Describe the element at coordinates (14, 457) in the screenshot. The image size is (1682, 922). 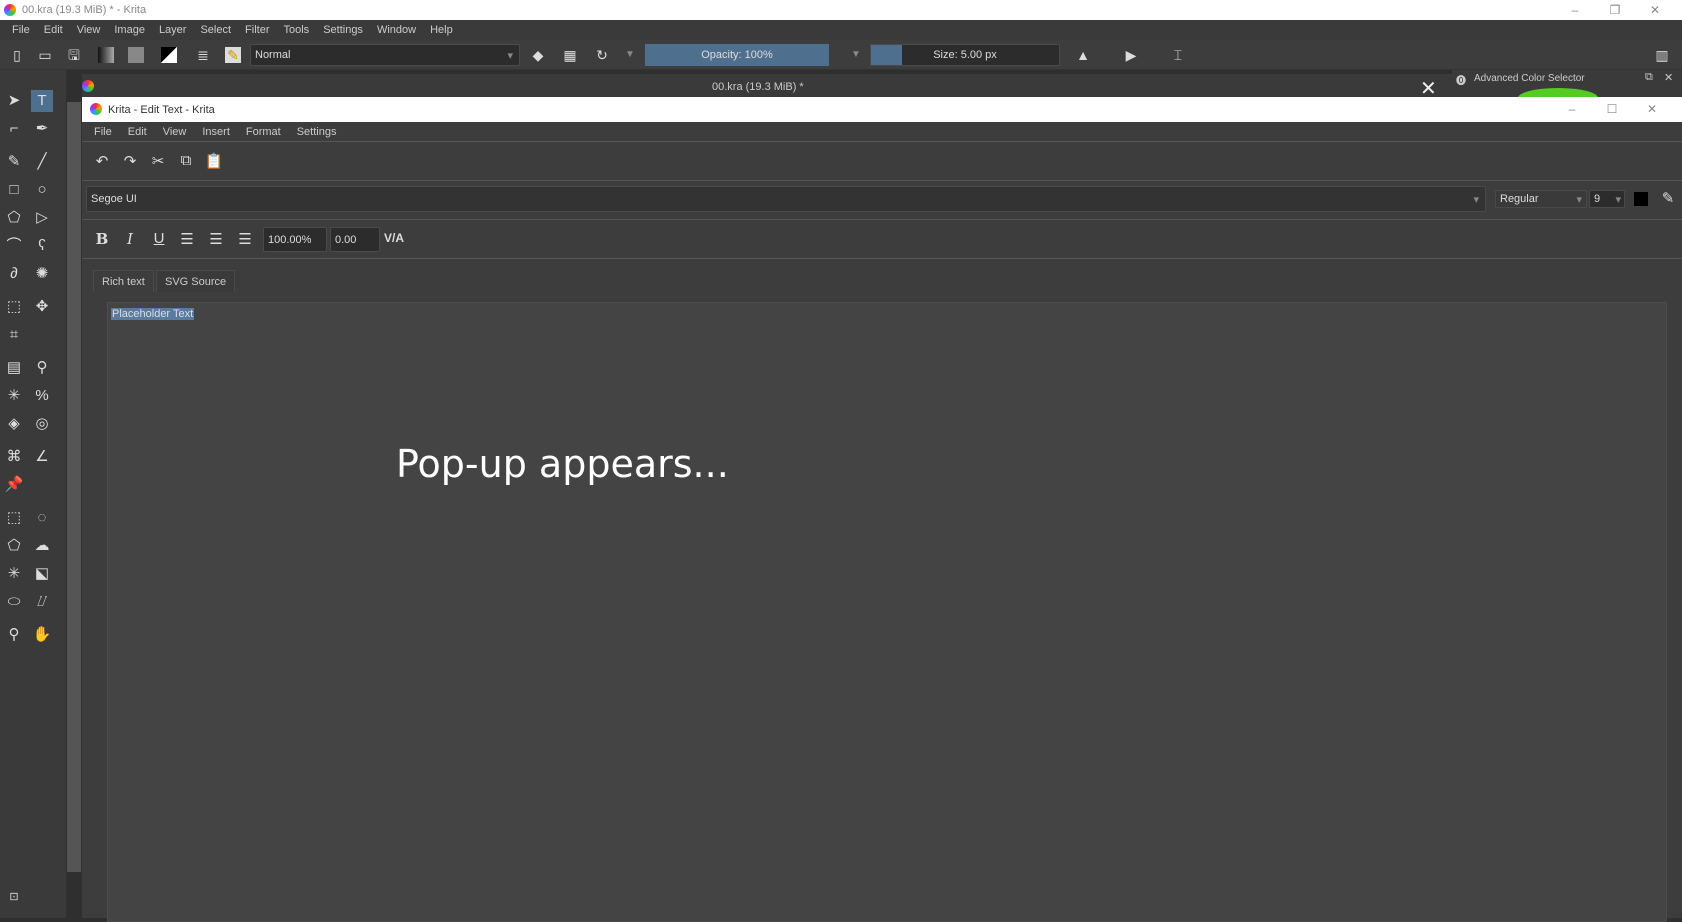
I see `assistant-tool-icon: ⌘` at that location.